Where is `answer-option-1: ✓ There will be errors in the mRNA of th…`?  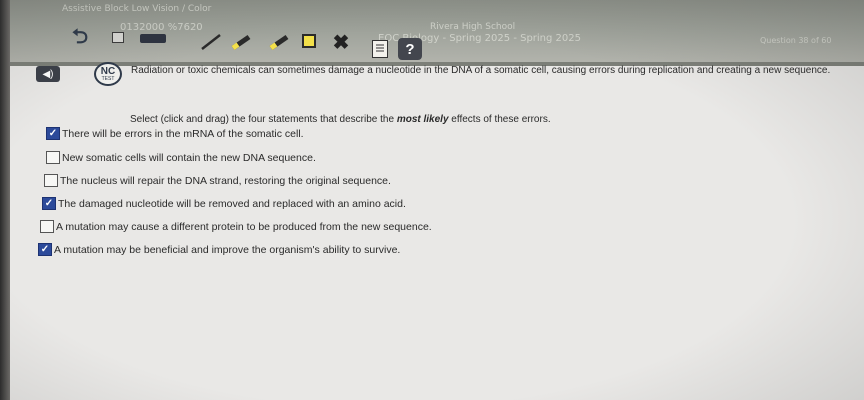
answer-option-1: ✓ There will be errors in the mRNA of th… is located at coordinates (175, 133).